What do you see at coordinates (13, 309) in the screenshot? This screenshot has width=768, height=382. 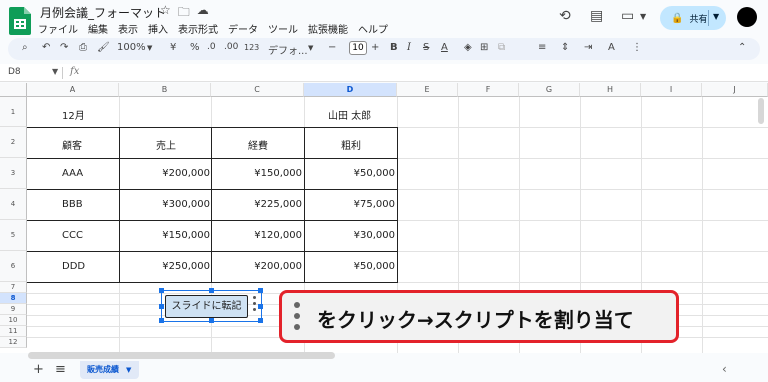 I see `row-header-9: 9` at bounding box center [13, 309].